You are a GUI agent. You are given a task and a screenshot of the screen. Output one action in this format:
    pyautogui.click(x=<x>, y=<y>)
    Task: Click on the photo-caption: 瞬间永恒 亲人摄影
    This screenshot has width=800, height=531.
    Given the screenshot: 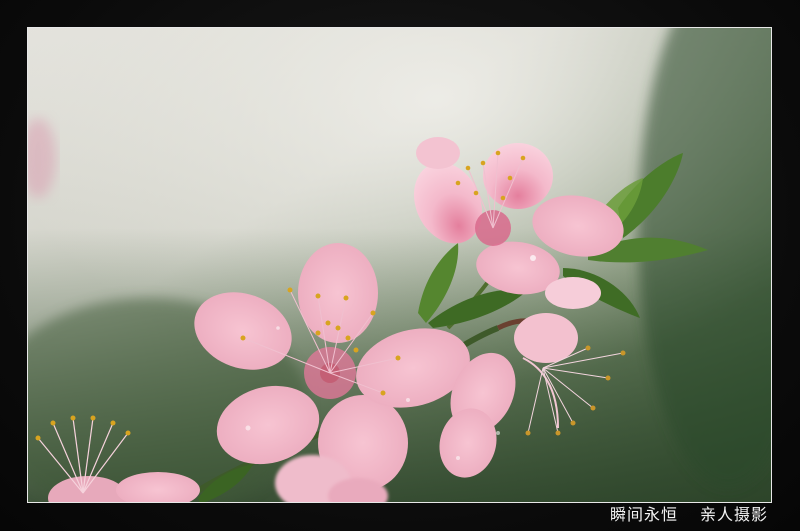 What is the action you would take?
    pyautogui.click(x=689, y=515)
    